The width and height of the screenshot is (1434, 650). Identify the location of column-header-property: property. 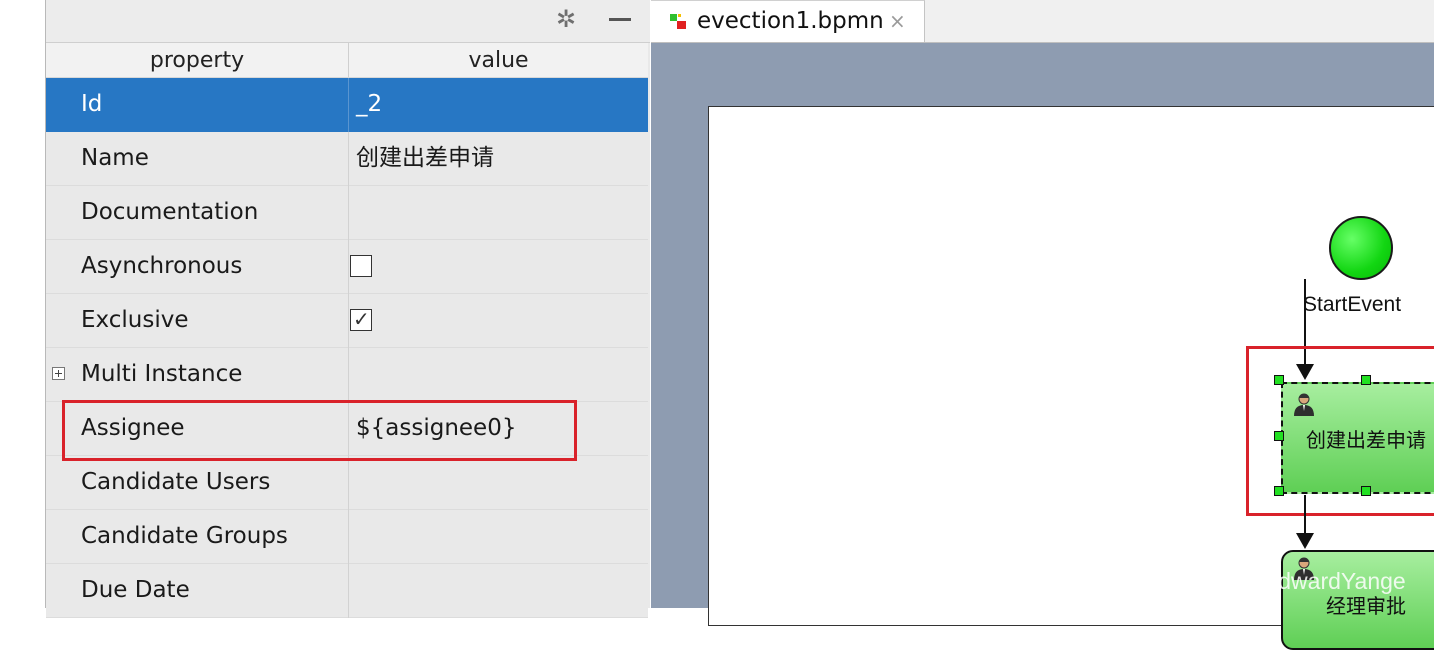
(197, 60).